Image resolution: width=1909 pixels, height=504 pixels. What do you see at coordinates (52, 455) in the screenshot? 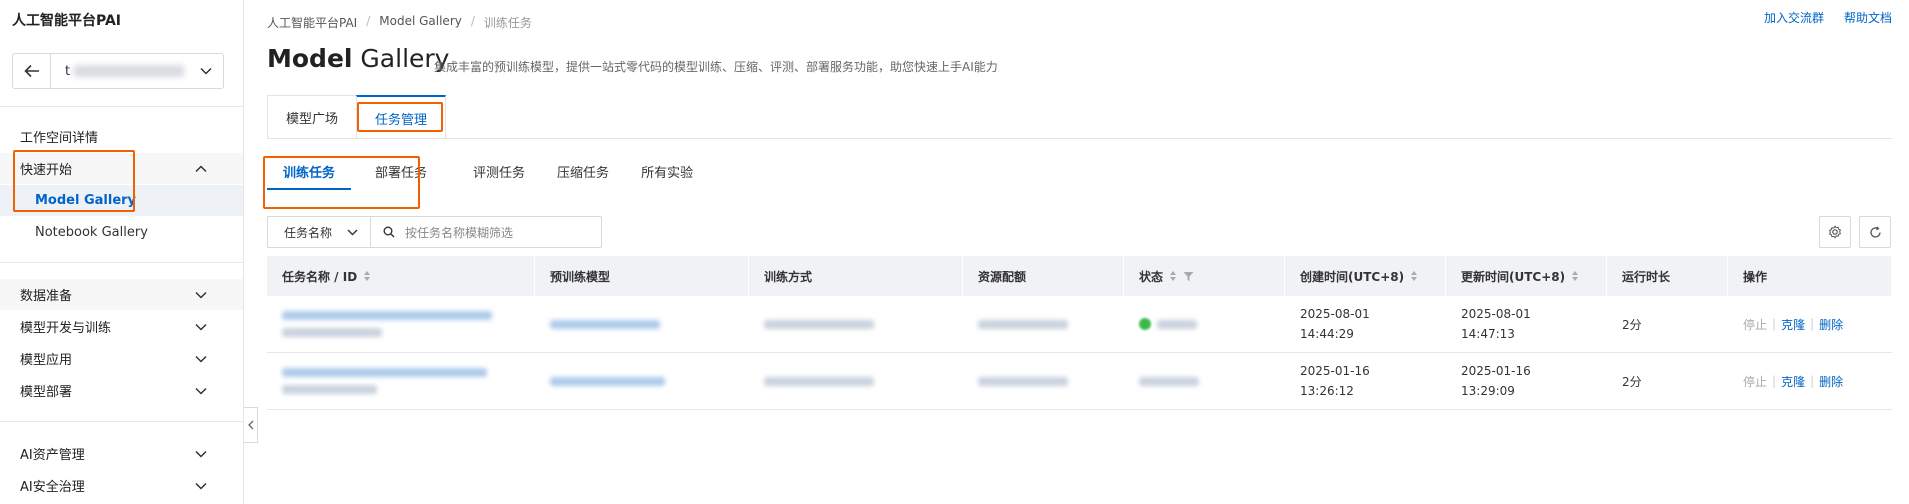
I see `sidebar-item-label: AI资产管理` at bounding box center [52, 455].